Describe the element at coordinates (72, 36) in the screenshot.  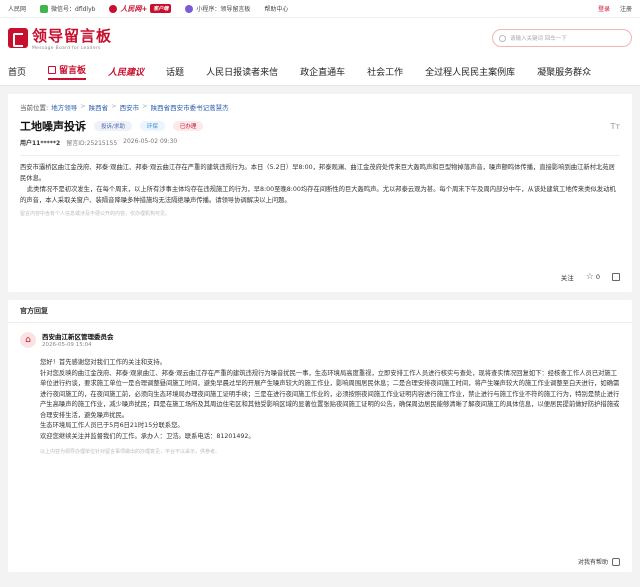
I see `logo-title: 领导留言板` at that location.